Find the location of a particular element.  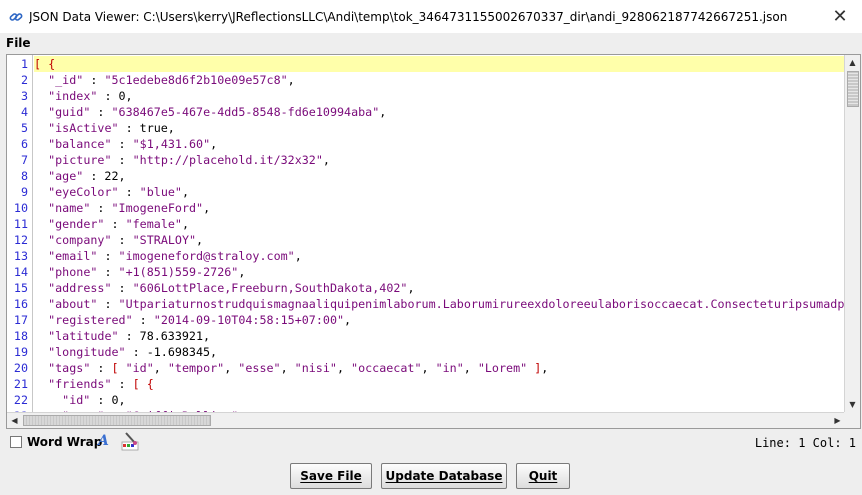

code-line: "isActive" : true, is located at coordinates (111, 128).